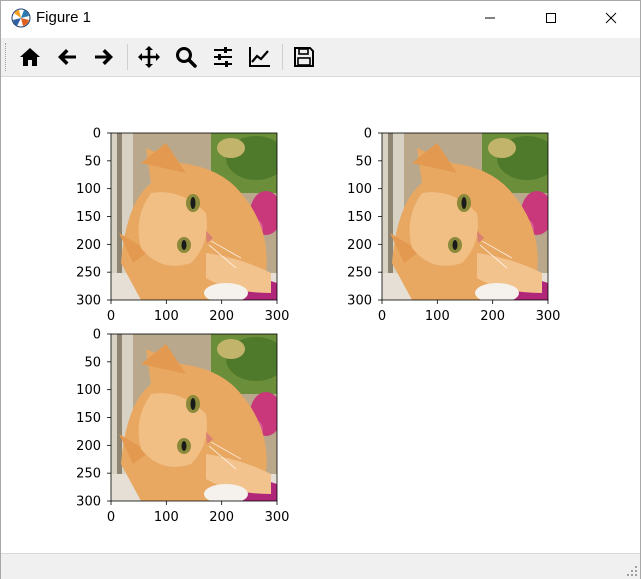 The height and width of the screenshot is (579, 641). I want to click on line-chart-icon, so click(259, 57).